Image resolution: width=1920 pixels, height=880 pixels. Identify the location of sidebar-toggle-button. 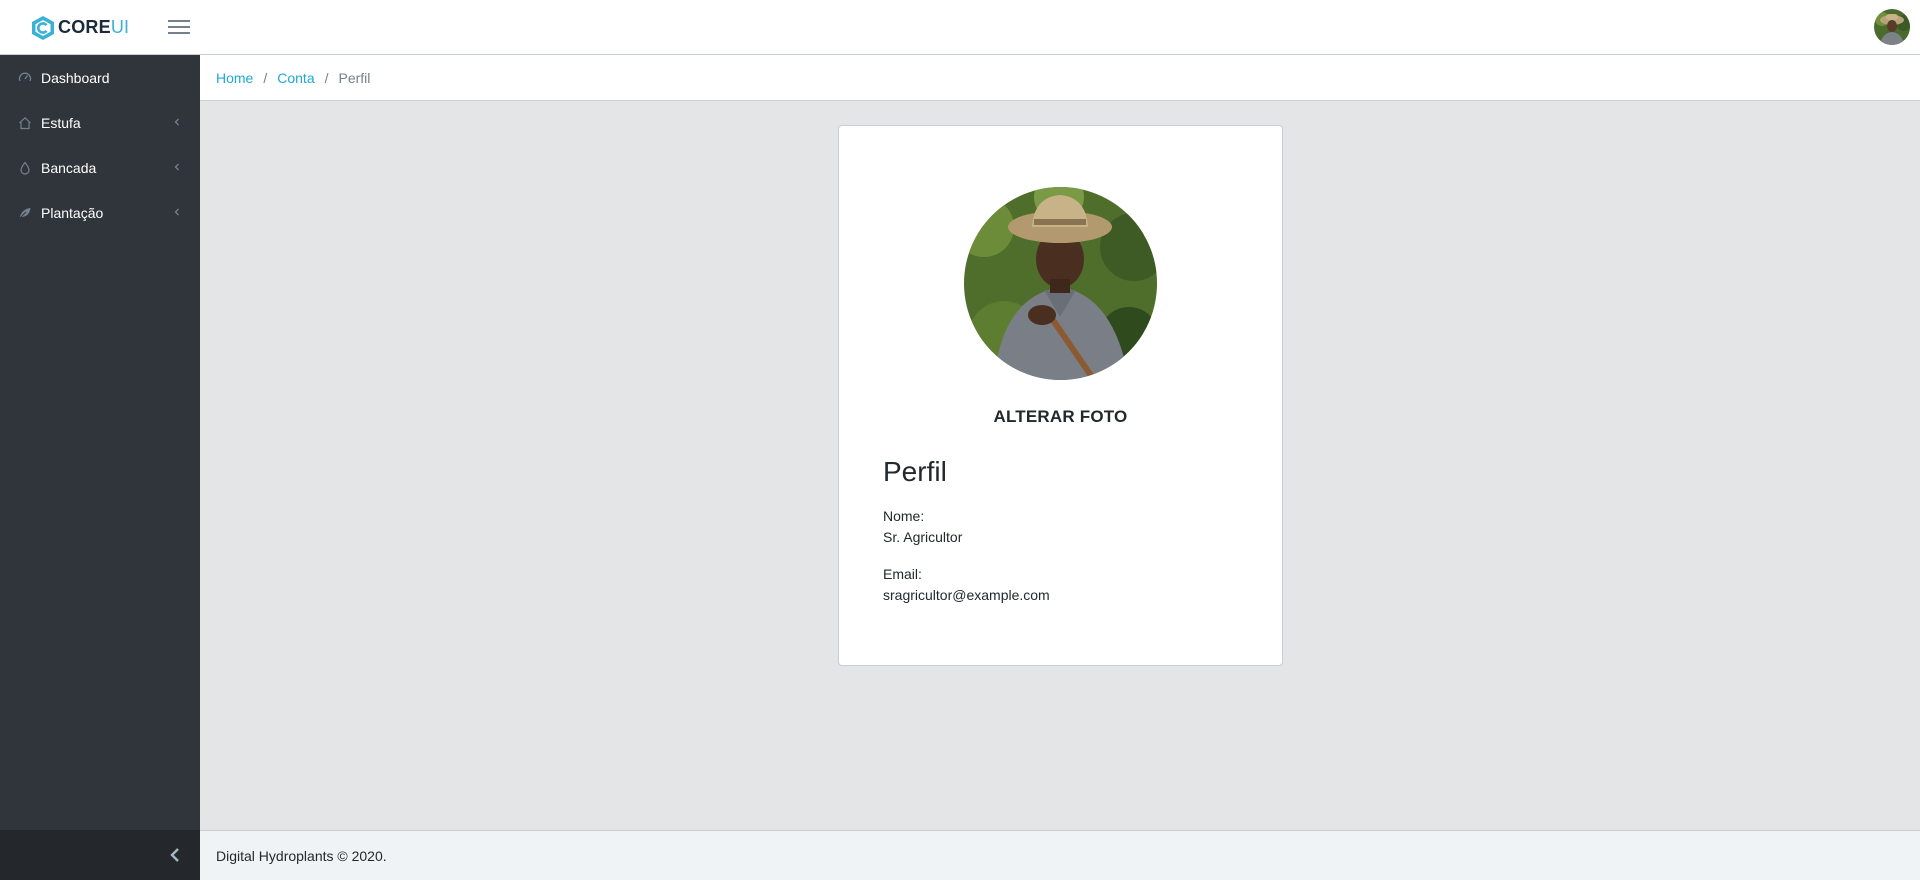
(179, 27).